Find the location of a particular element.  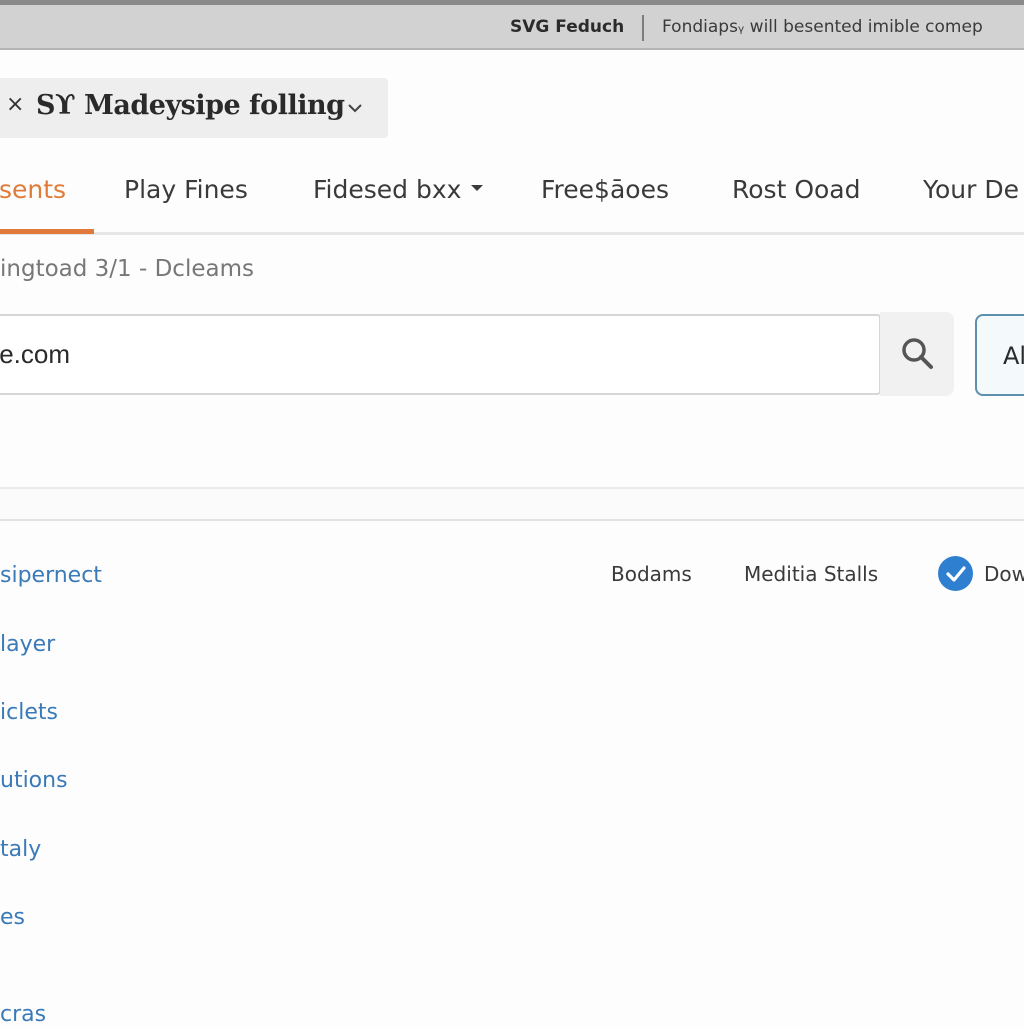

chevron-down-icon is located at coordinates (355, 108).